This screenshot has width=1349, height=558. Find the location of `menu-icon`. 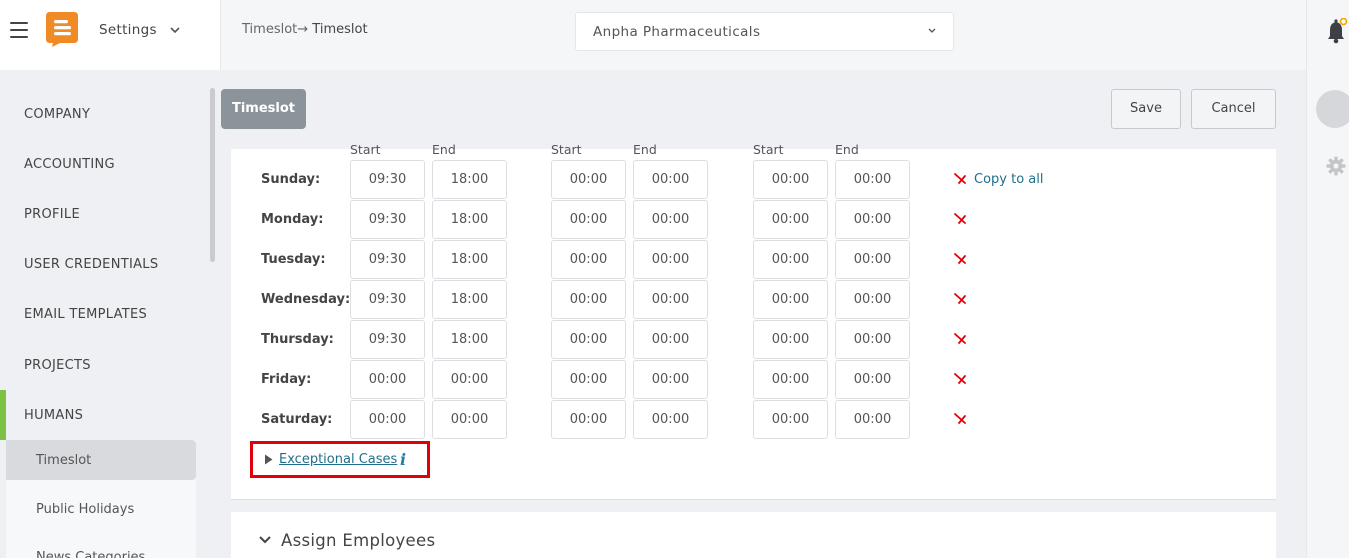

menu-icon is located at coordinates (19, 30).